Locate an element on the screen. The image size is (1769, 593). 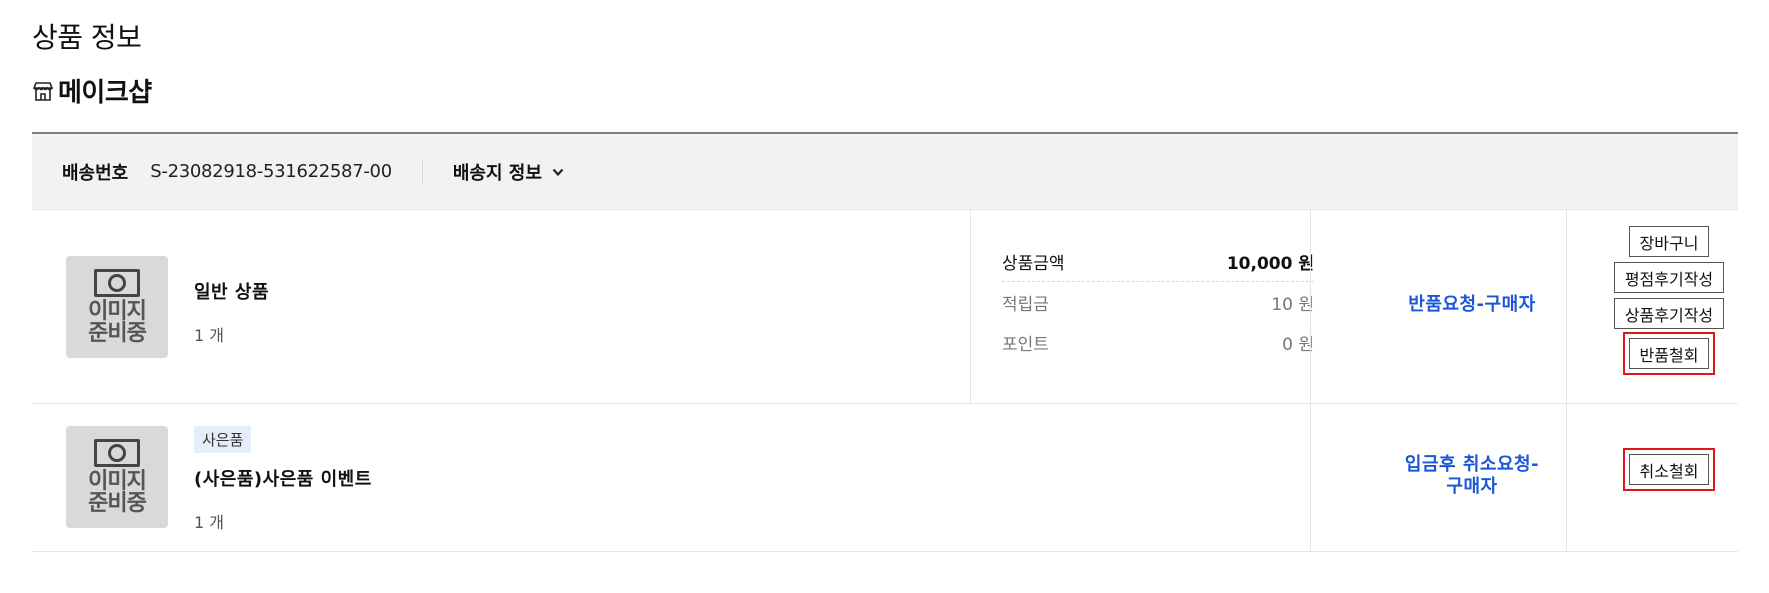
cart-button: 장바구니 is located at coordinates (1669, 241).